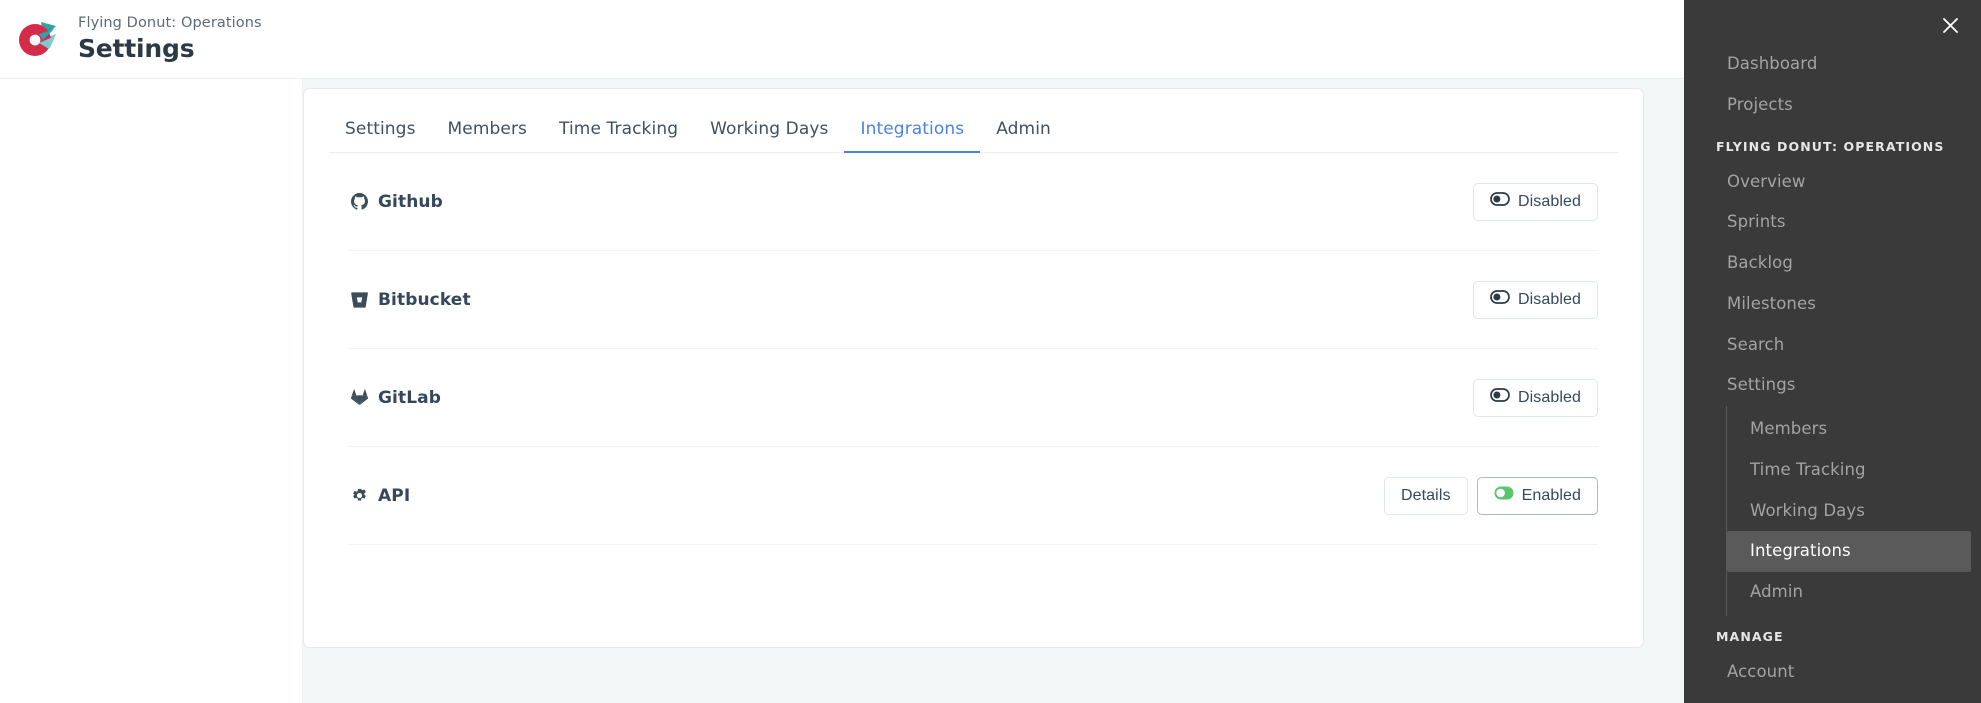  What do you see at coordinates (1750, 636) in the screenshot?
I see `sidebar-section-manage: MANAGE` at bounding box center [1750, 636].